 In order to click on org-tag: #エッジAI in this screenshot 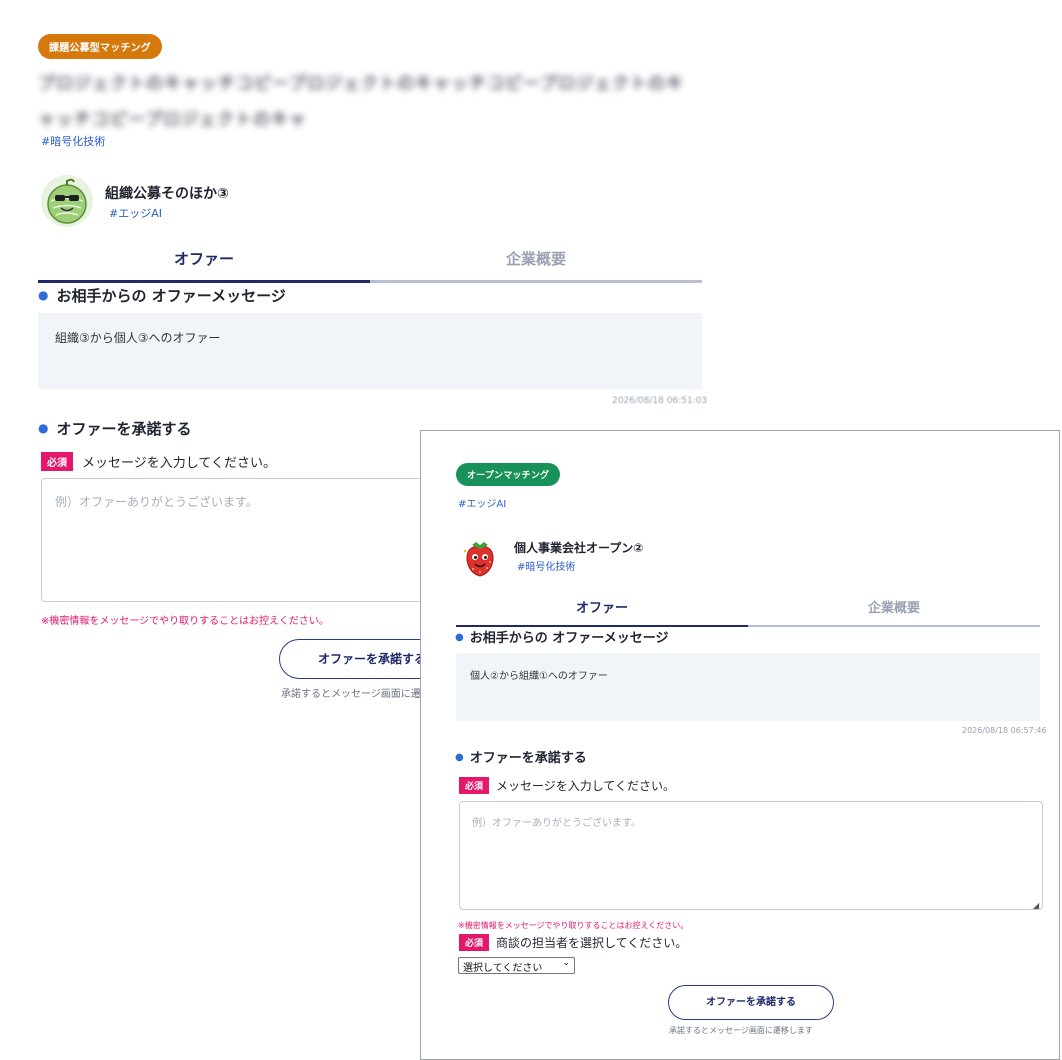, I will do `click(135, 213)`.